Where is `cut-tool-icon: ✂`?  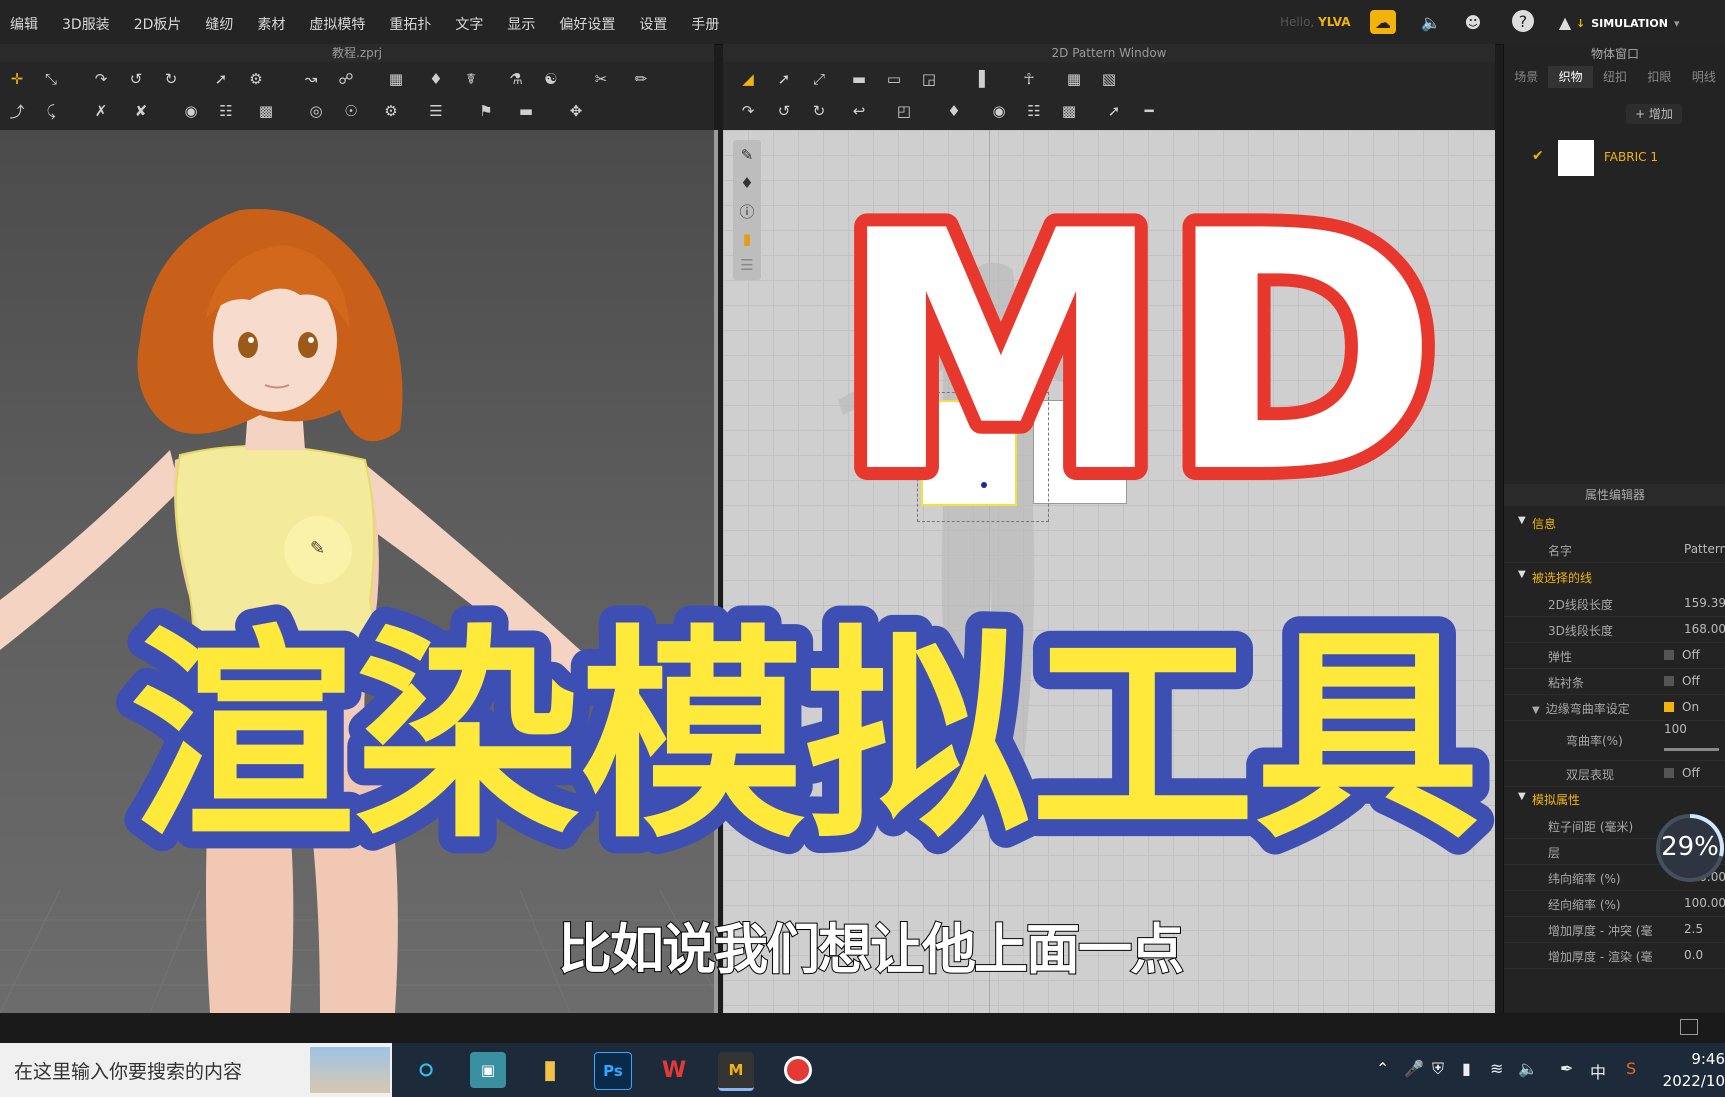 cut-tool-icon: ✂ is located at coordinates (601, 79).